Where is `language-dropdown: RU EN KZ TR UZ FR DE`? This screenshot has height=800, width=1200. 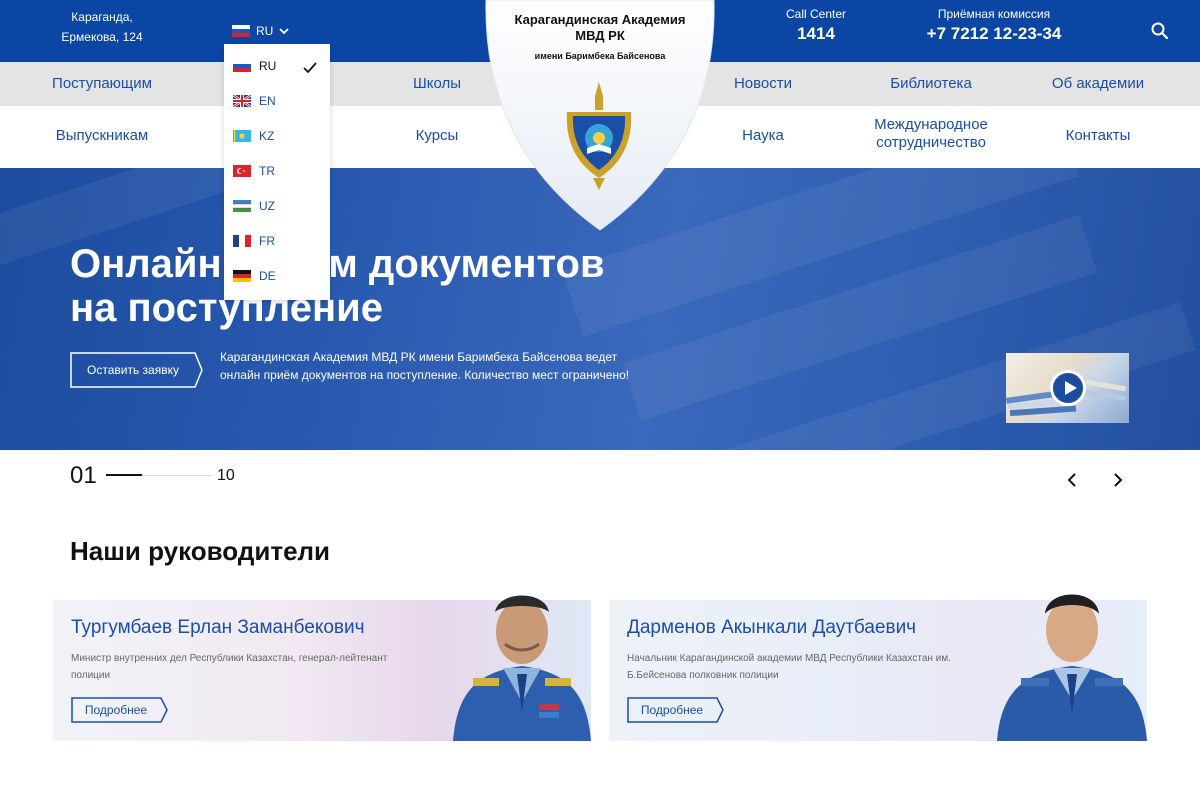
language-dropdown: RU EN KZ TR UZ FR DE is located at coordinates (277, 172).